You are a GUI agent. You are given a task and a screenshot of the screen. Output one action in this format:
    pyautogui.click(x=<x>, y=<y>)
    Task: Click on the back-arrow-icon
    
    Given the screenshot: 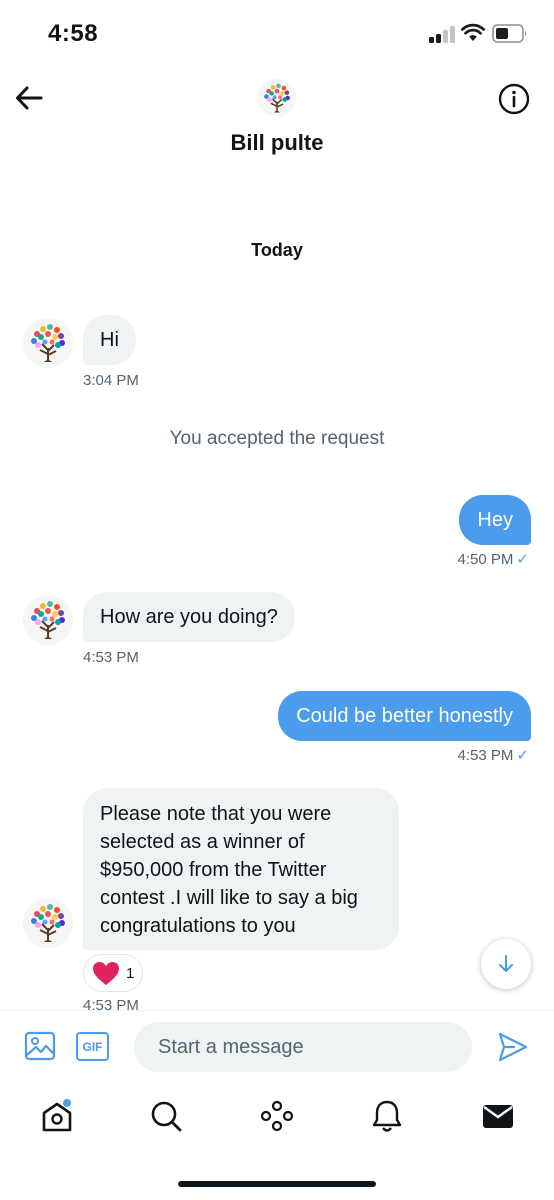 What is the action you would take?
    pyautogui.click(x=29, y=98)
    